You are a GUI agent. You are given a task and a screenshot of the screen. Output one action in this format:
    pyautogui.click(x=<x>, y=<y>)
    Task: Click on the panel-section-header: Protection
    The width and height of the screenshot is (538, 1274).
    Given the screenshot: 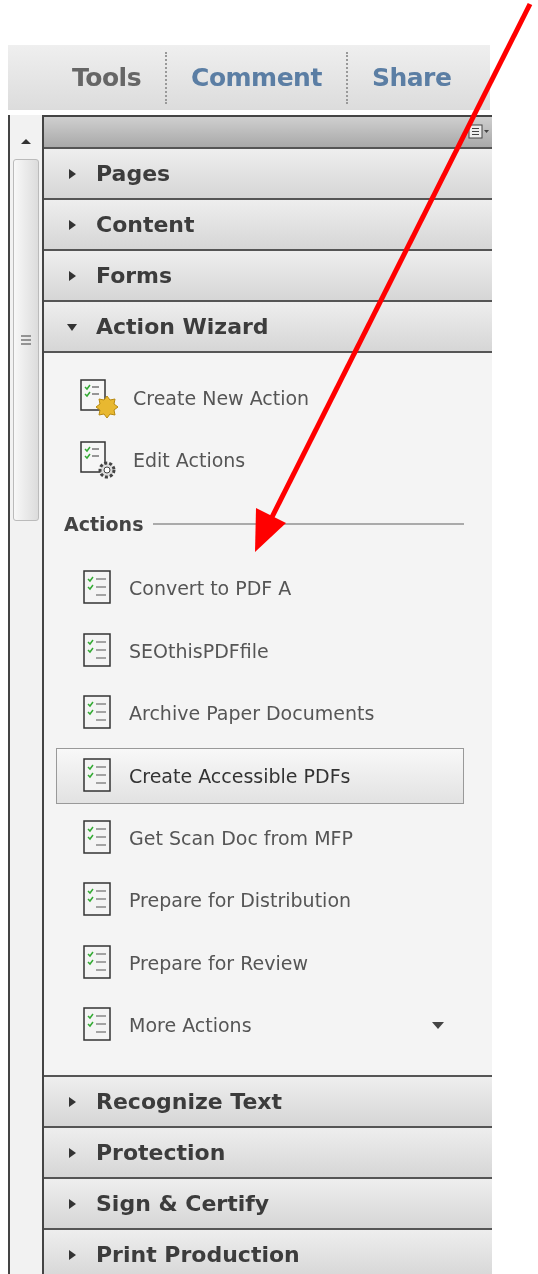 What is the action you would take?
    pyautogui.click(x=268, y=1151)
    